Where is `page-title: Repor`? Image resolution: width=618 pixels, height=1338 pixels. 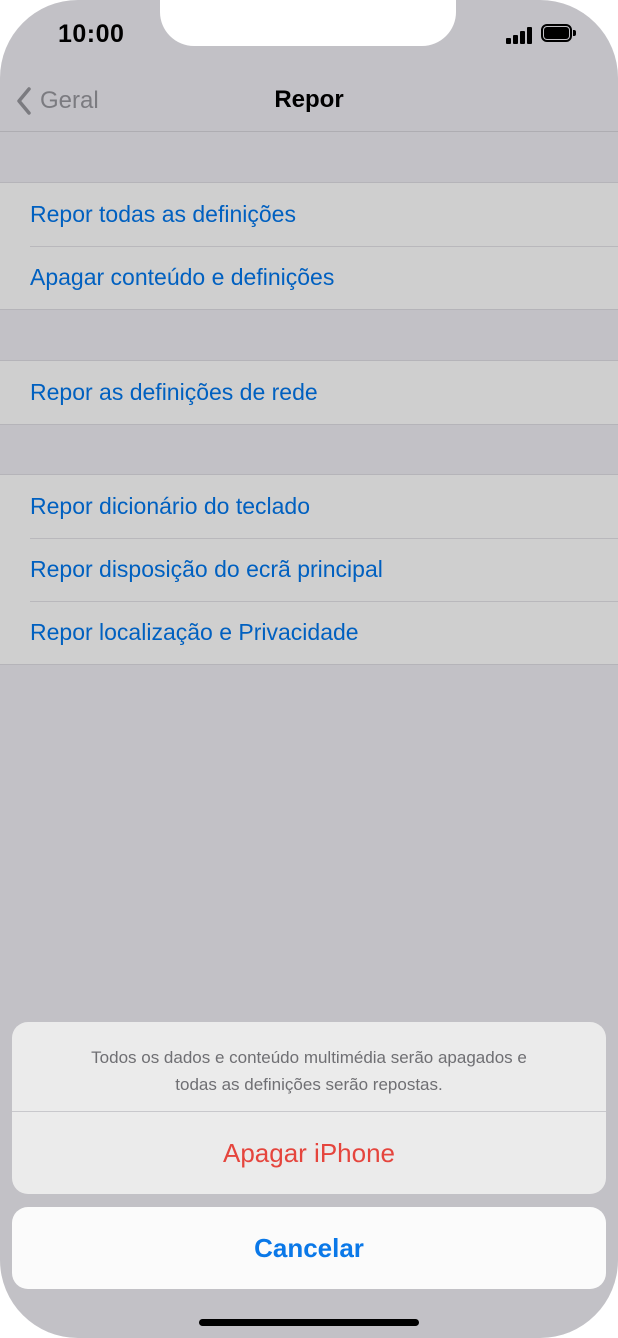 page-title: Repor is located at coordinates (309, 99).